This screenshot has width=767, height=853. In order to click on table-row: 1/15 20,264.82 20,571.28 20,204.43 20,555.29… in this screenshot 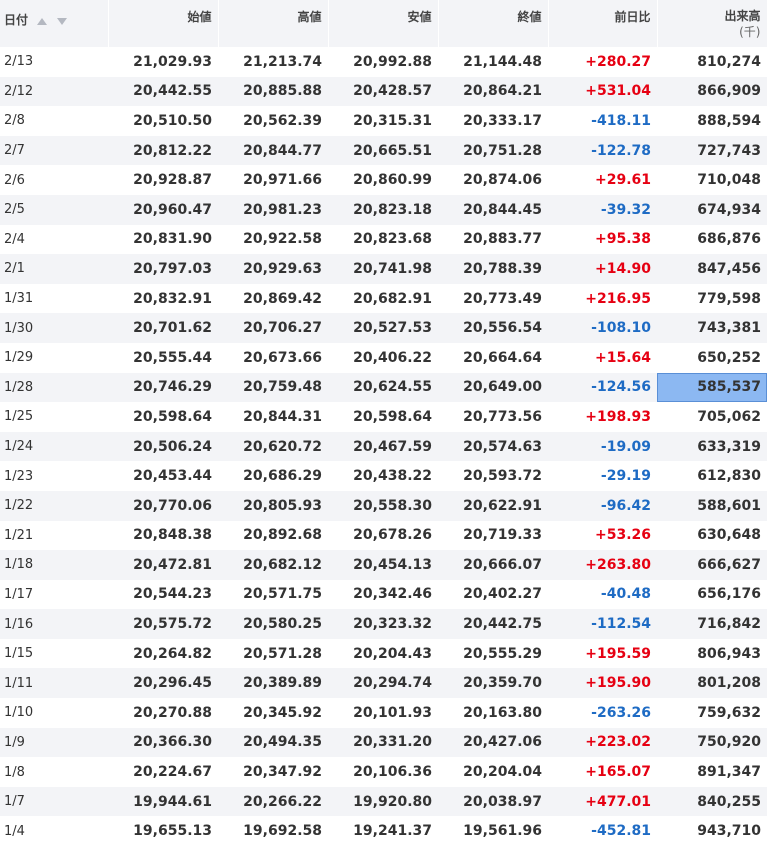, I will do `click(383, 653)`.